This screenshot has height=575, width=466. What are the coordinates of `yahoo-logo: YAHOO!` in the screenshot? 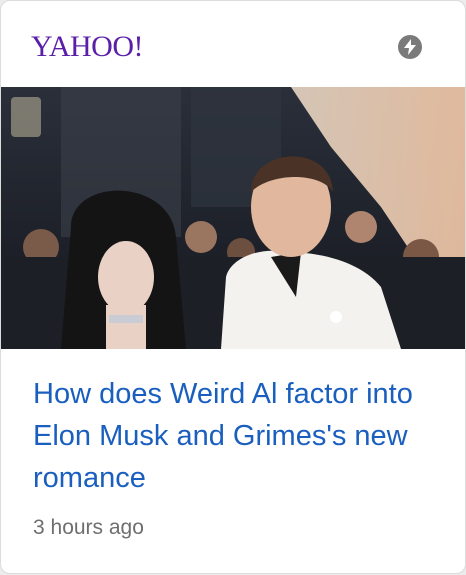 It's located at (87, 47).